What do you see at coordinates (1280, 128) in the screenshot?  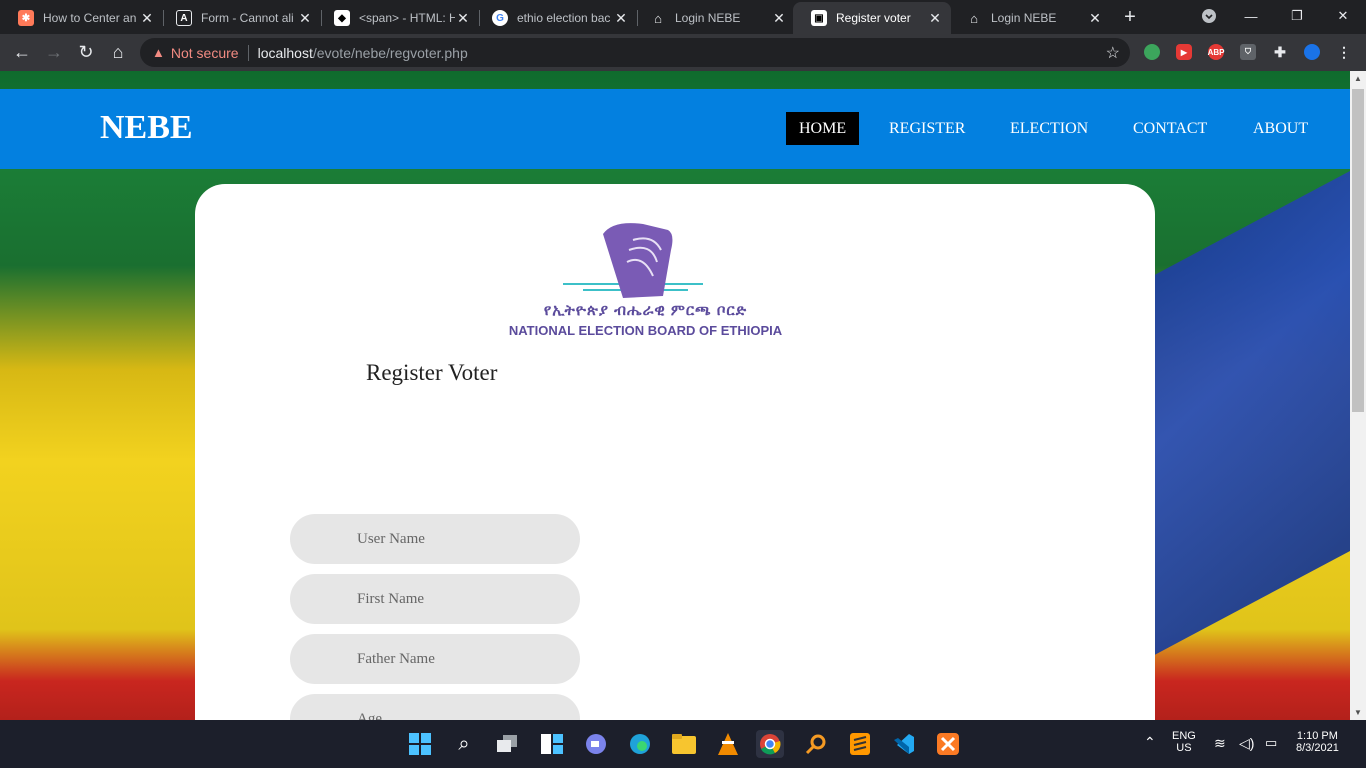 I see `nav-about: ABOUT` at bounding box center [1280, 128].